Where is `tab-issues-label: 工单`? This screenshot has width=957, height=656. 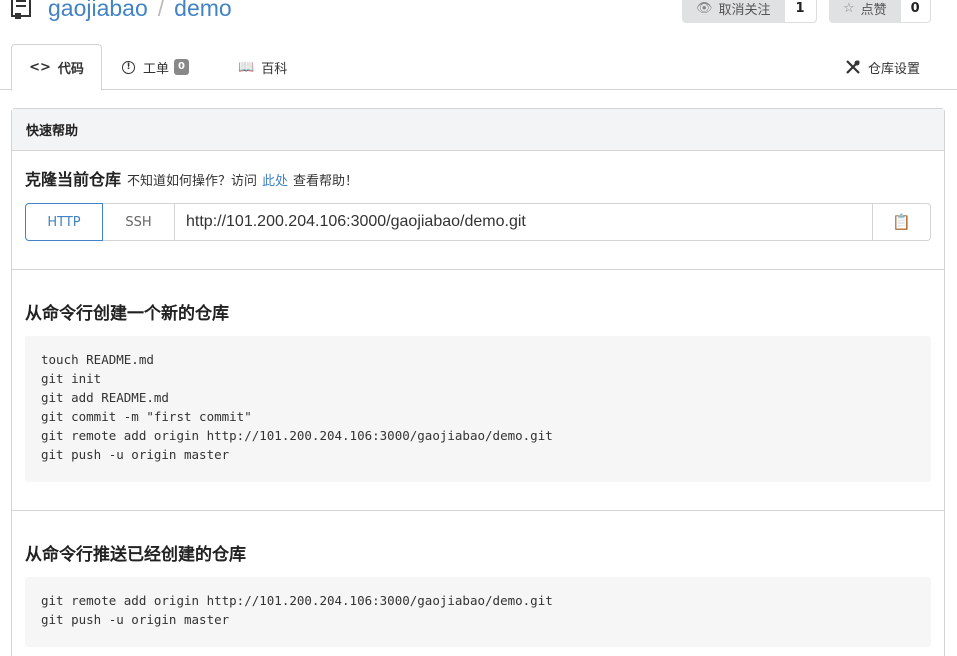
tab-issues-label: 工单 is located at coordinates (156, 69).